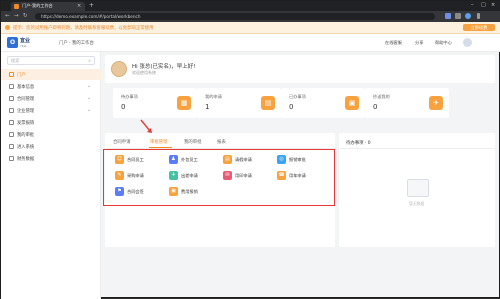  I want to click on info-icon, so click(11, 86).